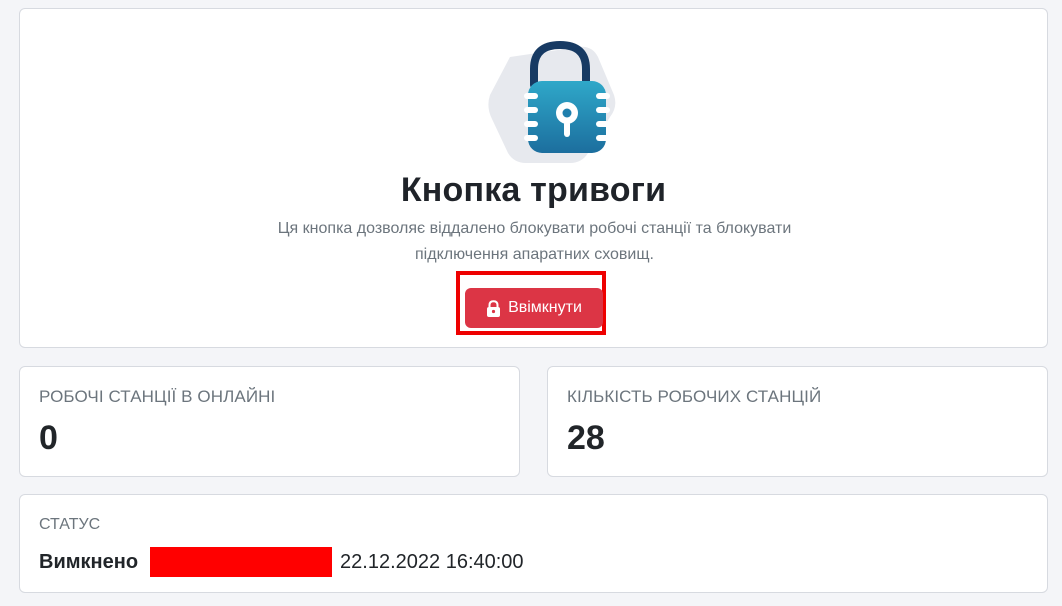 This screenshot has height=606, width=1062. What do you see at coordinates (241, 562) in the screenshot?
I see `redacted-user` at bounding box center [241, 562].